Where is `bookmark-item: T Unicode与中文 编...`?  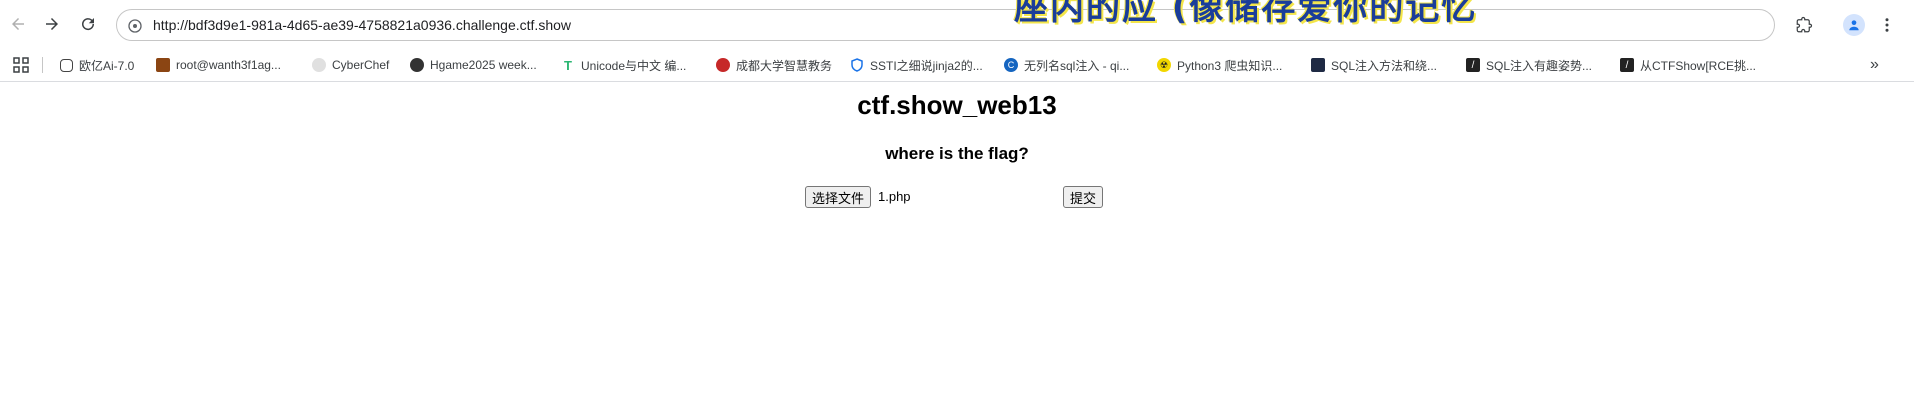
bookmark-item: T Unicode与中文 编... is located at coordinates (623, 65).